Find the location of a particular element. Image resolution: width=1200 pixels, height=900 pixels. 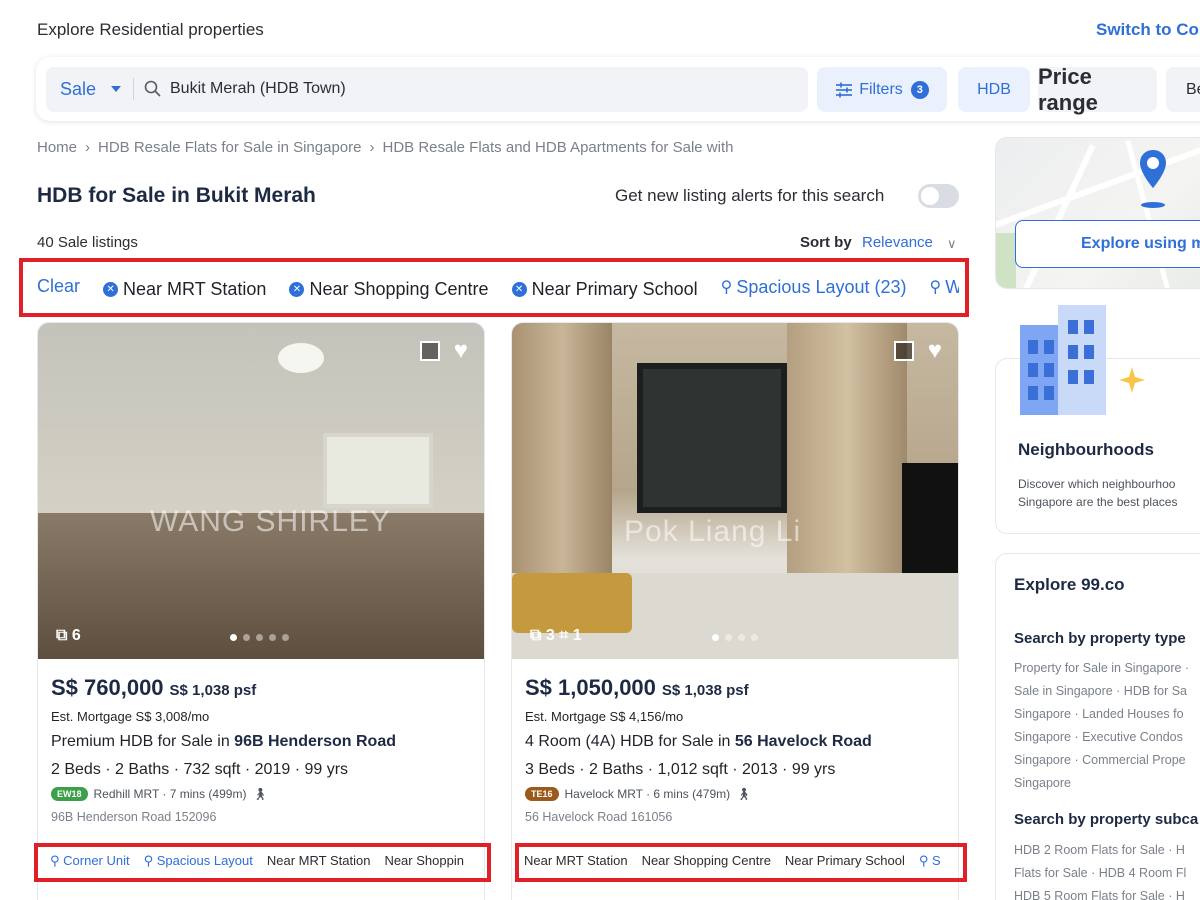

listing-alert-toggle is located at coordinates (938, 196).